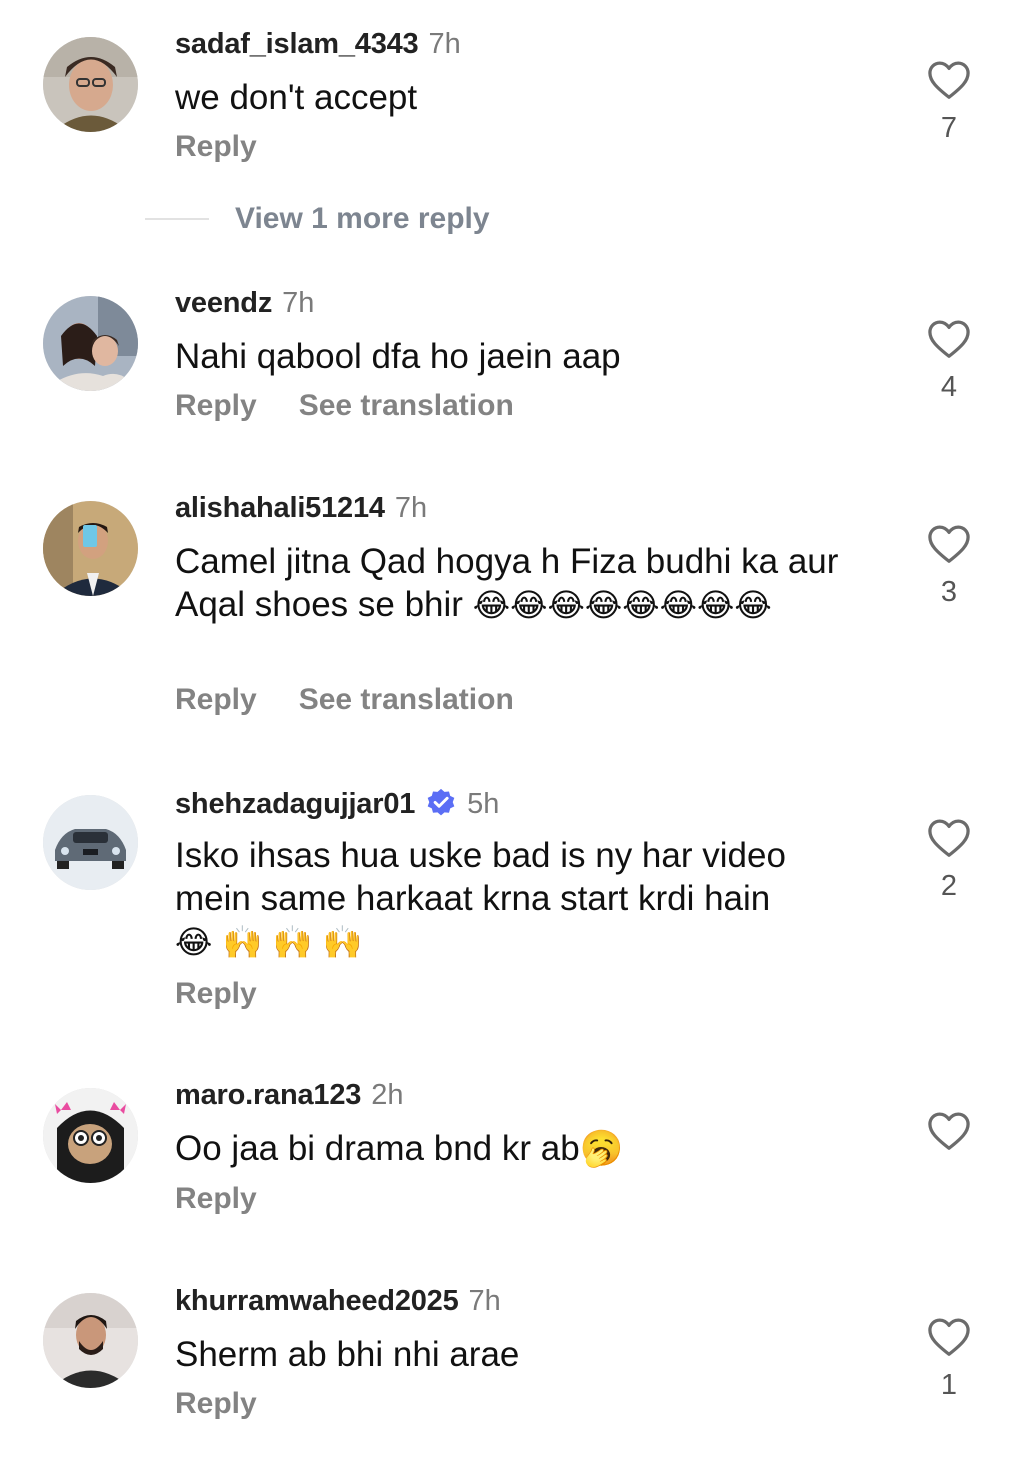 The height and width of the screenshot is (1460, 1024). I want to click on divider-line, so click(177, 219).